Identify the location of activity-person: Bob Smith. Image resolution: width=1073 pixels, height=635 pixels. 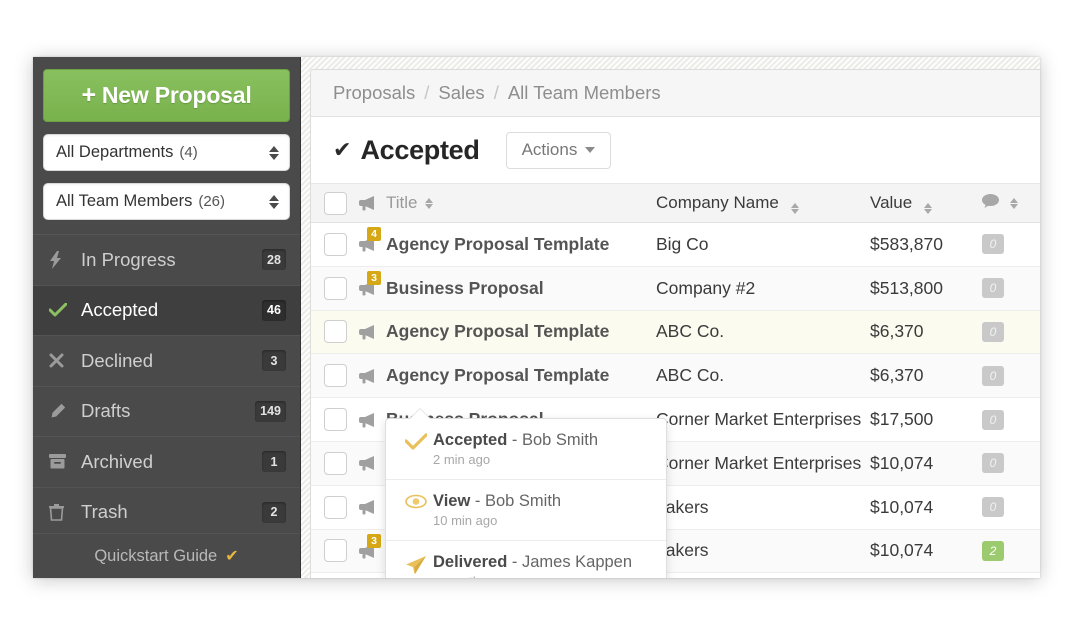
(560, 440).